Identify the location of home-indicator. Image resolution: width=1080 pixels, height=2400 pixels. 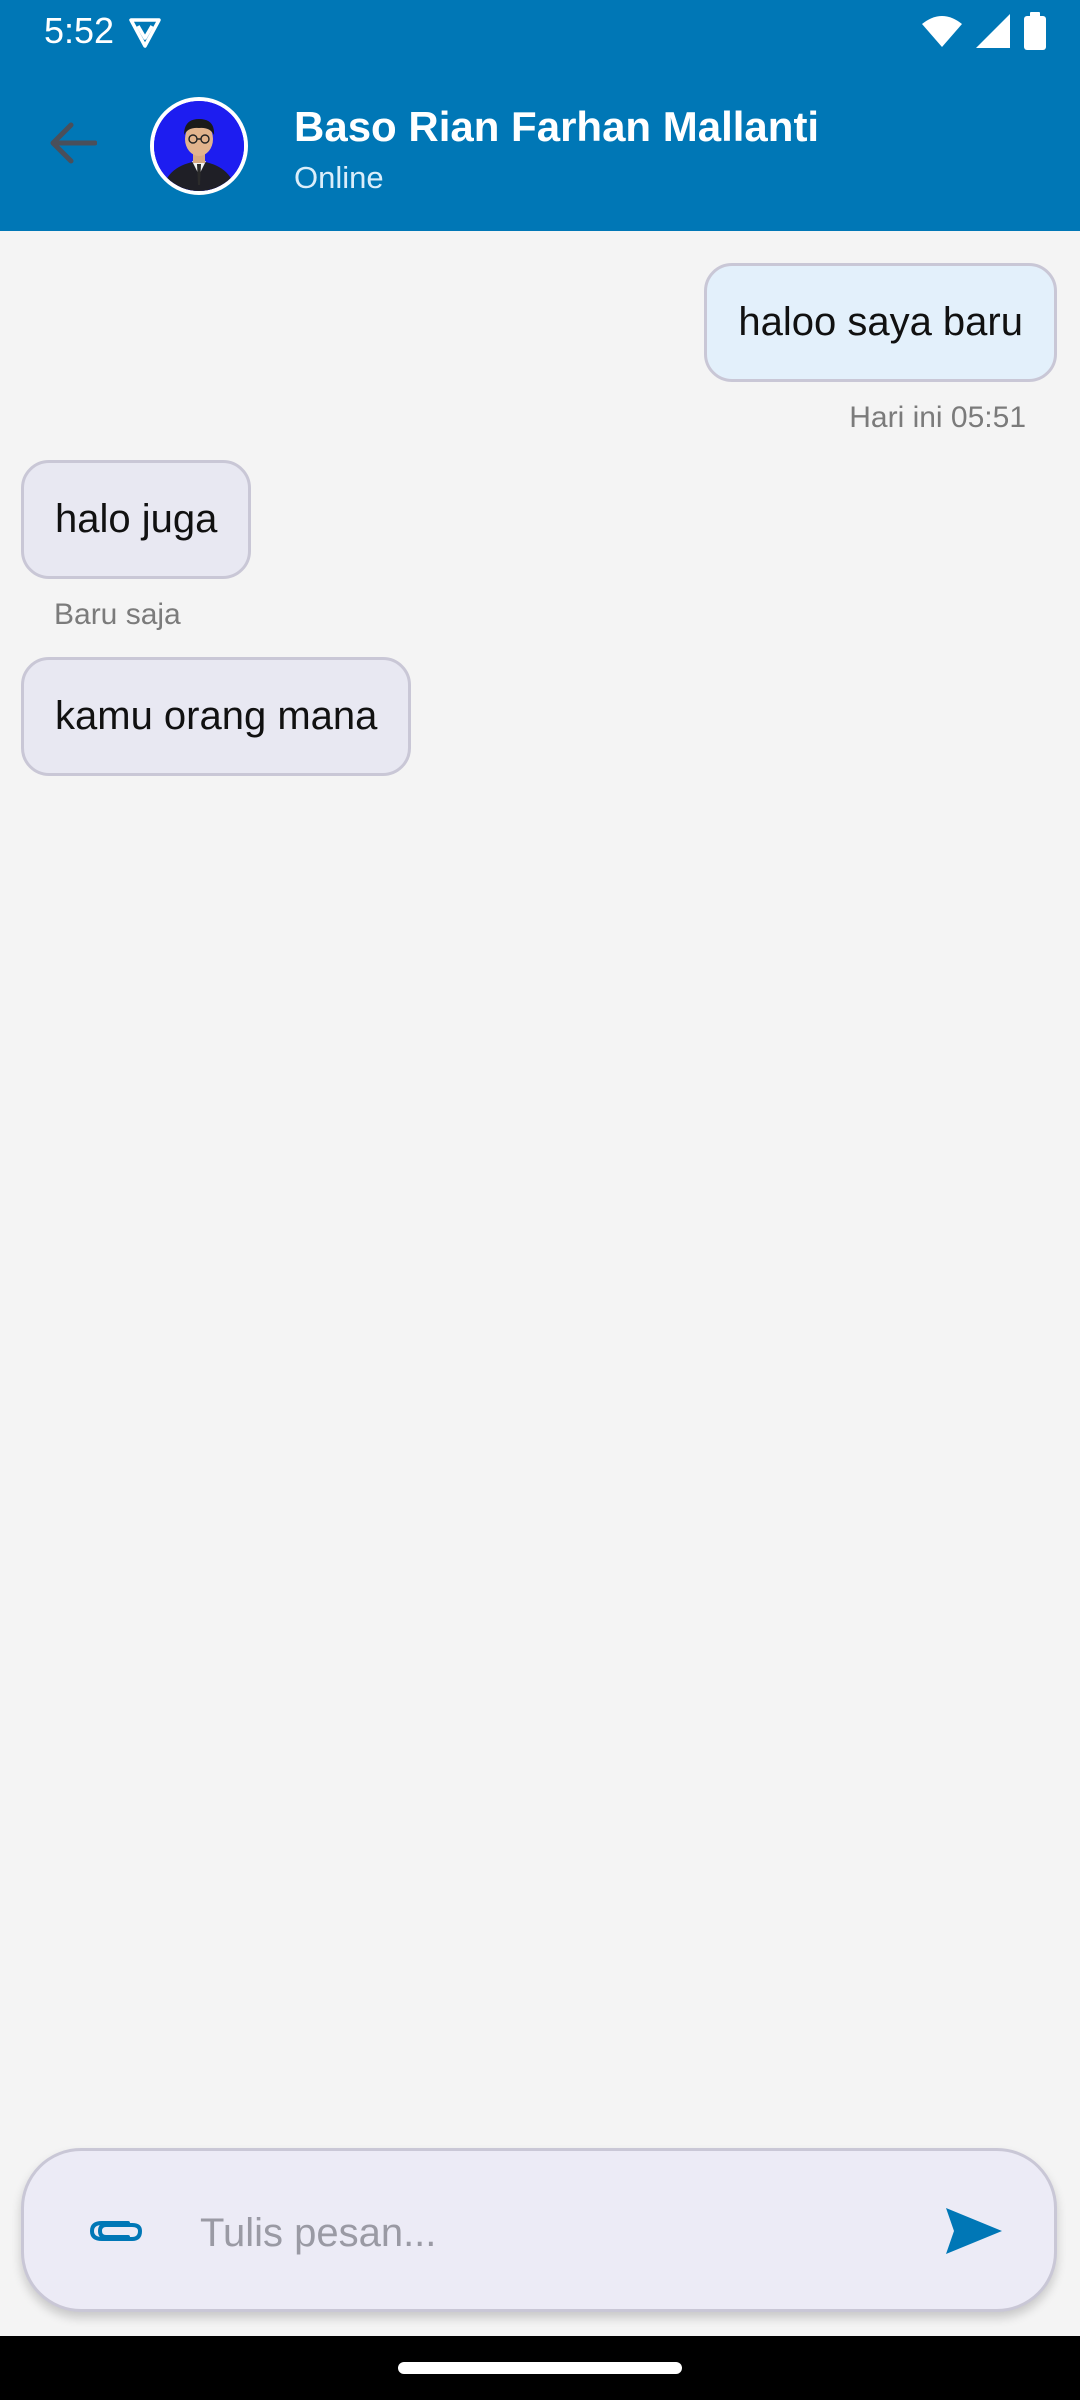
(540, 2368).